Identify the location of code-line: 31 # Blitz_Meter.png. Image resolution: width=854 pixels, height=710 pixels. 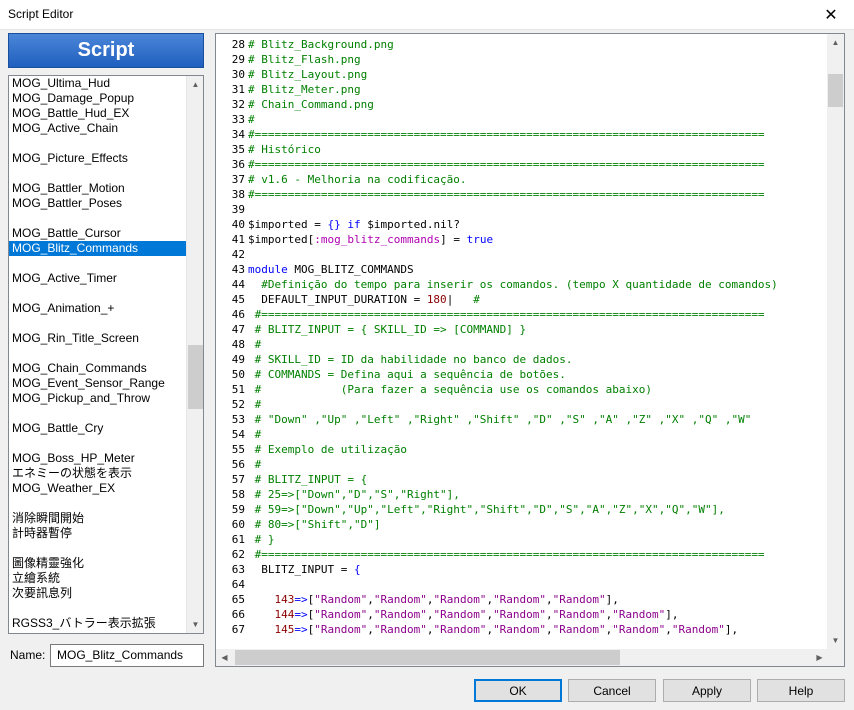
(513, 89).